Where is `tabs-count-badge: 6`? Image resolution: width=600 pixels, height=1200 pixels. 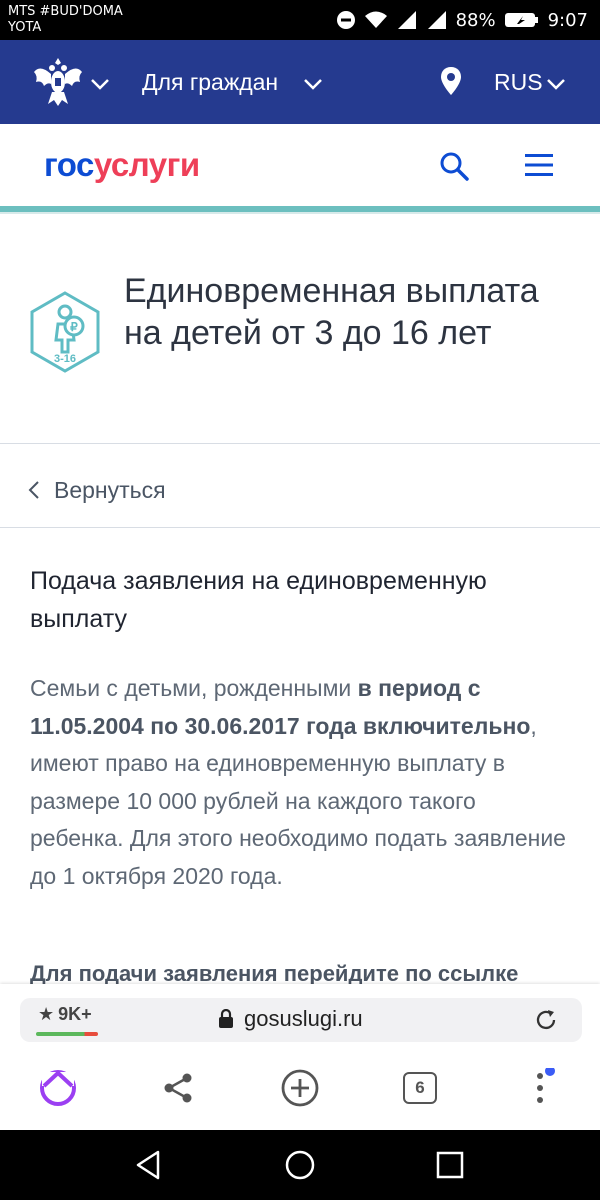
tabs-count-badge: 6 is located at coordinates (420, 1088).